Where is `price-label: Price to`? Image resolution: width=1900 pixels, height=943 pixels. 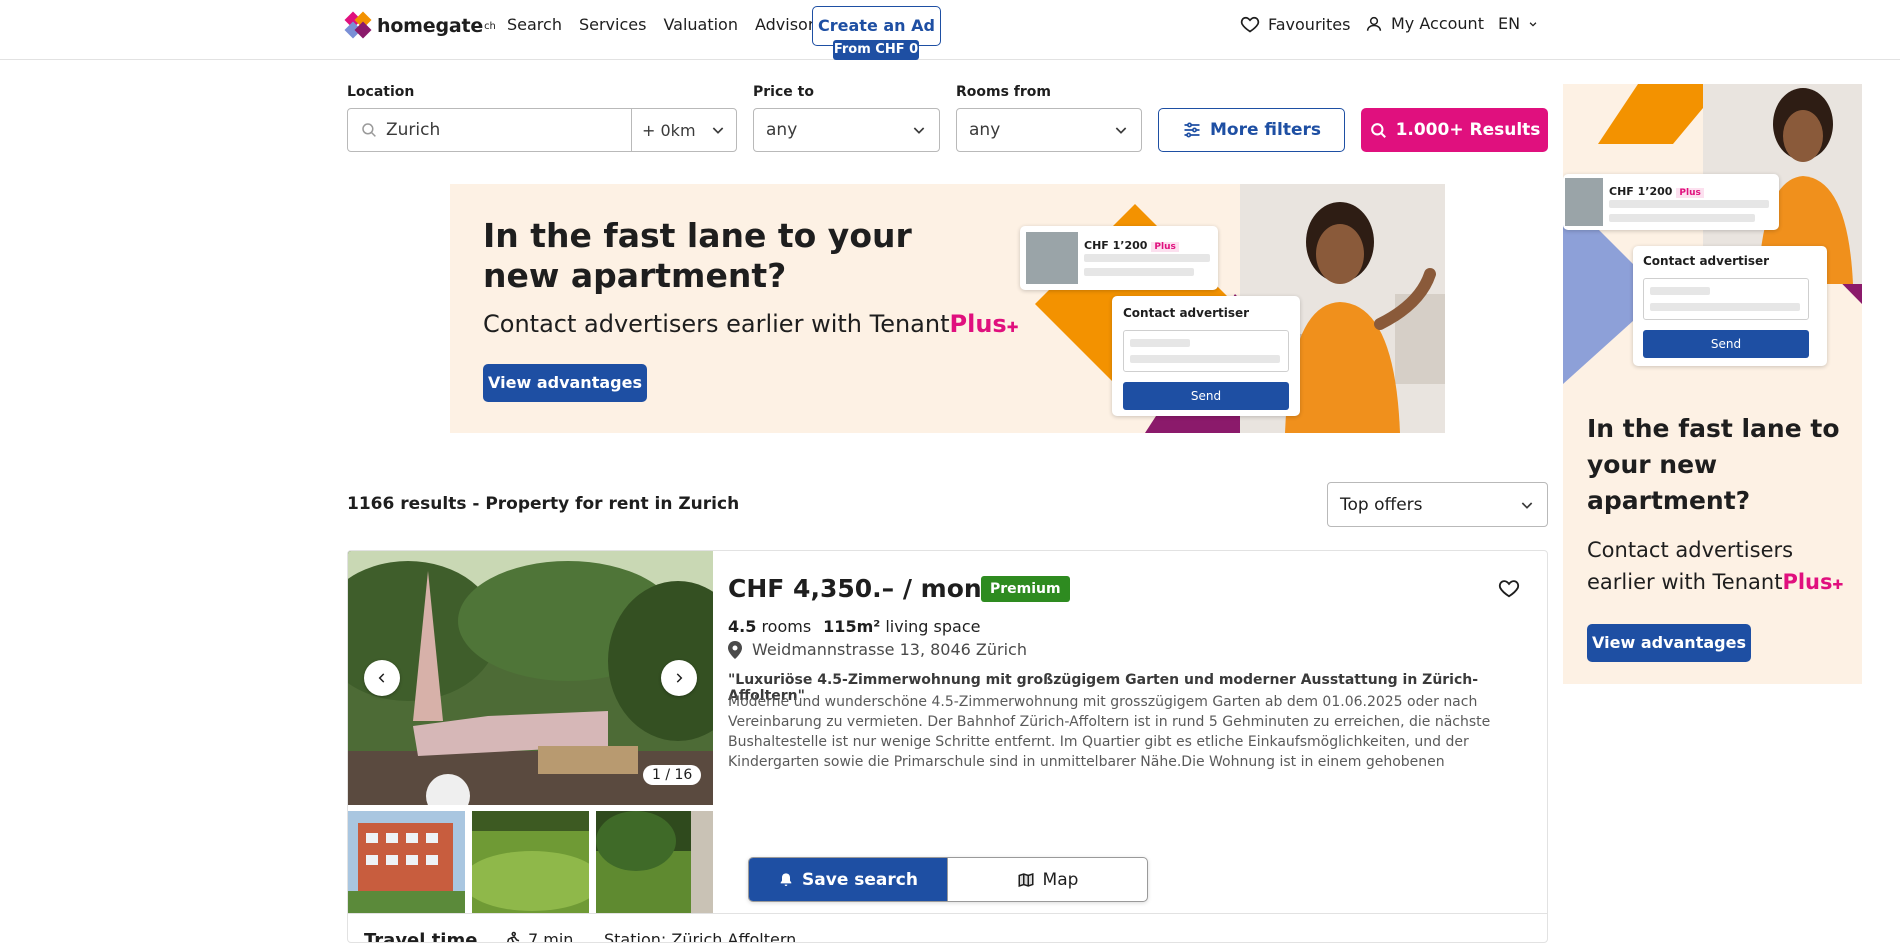
price-label: Price to is located at coordinates (783, 92).